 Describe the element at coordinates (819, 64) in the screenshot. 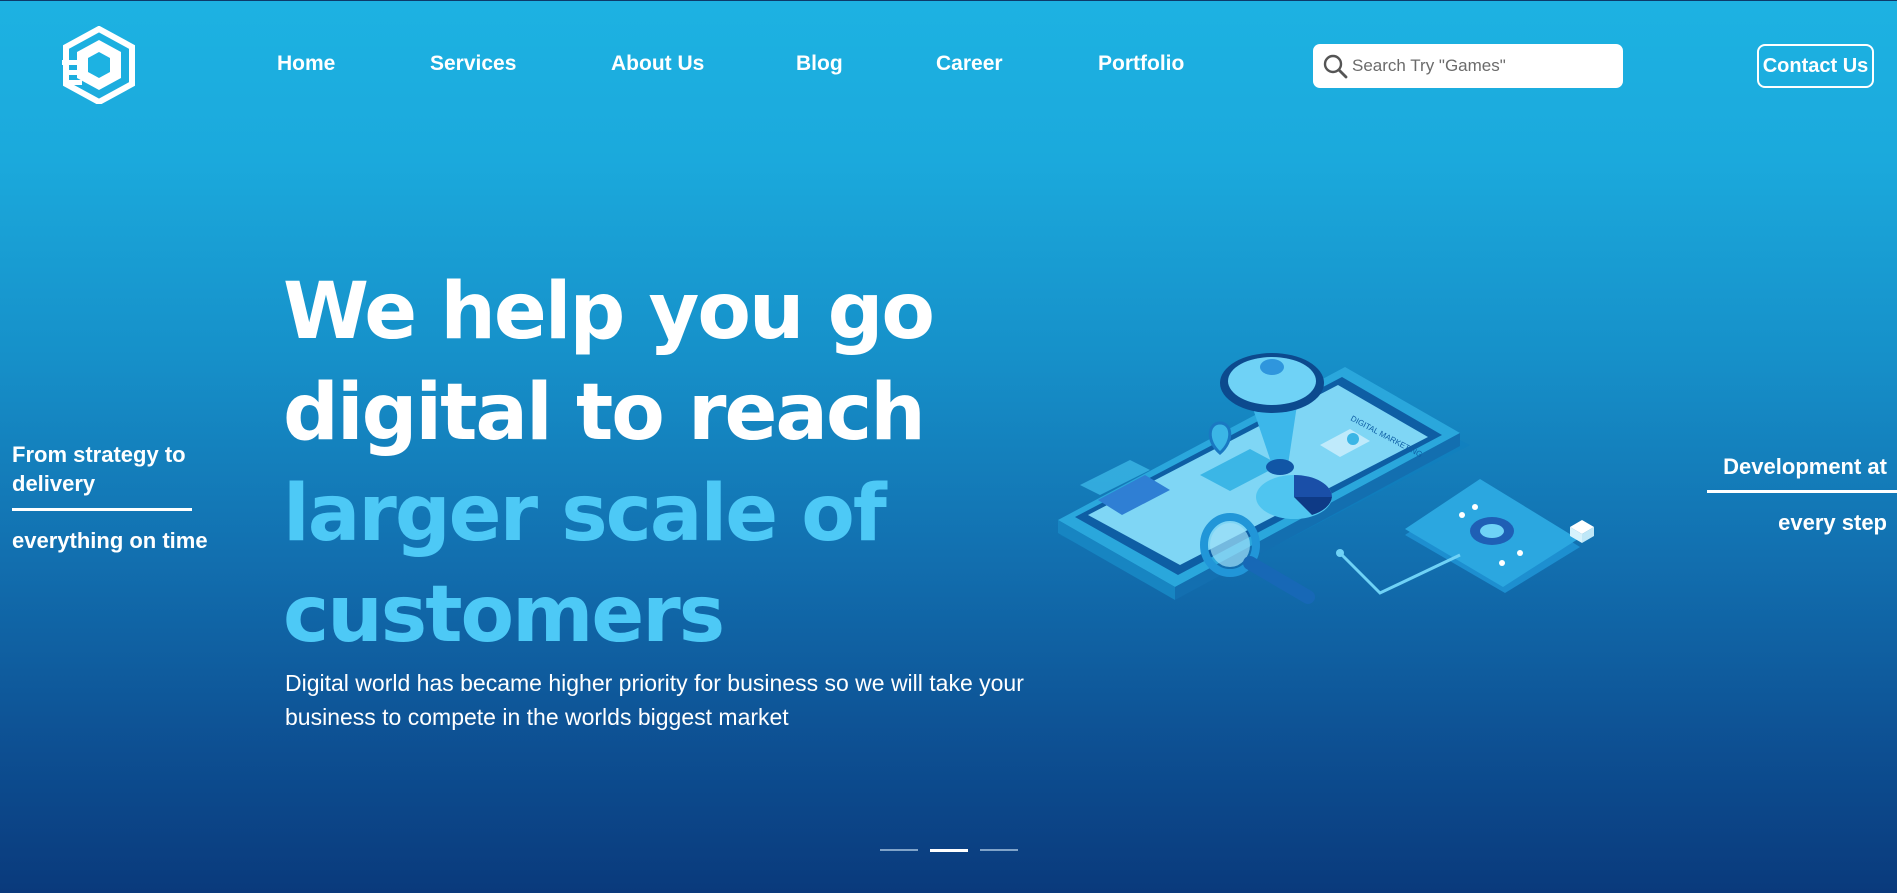

I see `nav-blog: Blog` at that location.